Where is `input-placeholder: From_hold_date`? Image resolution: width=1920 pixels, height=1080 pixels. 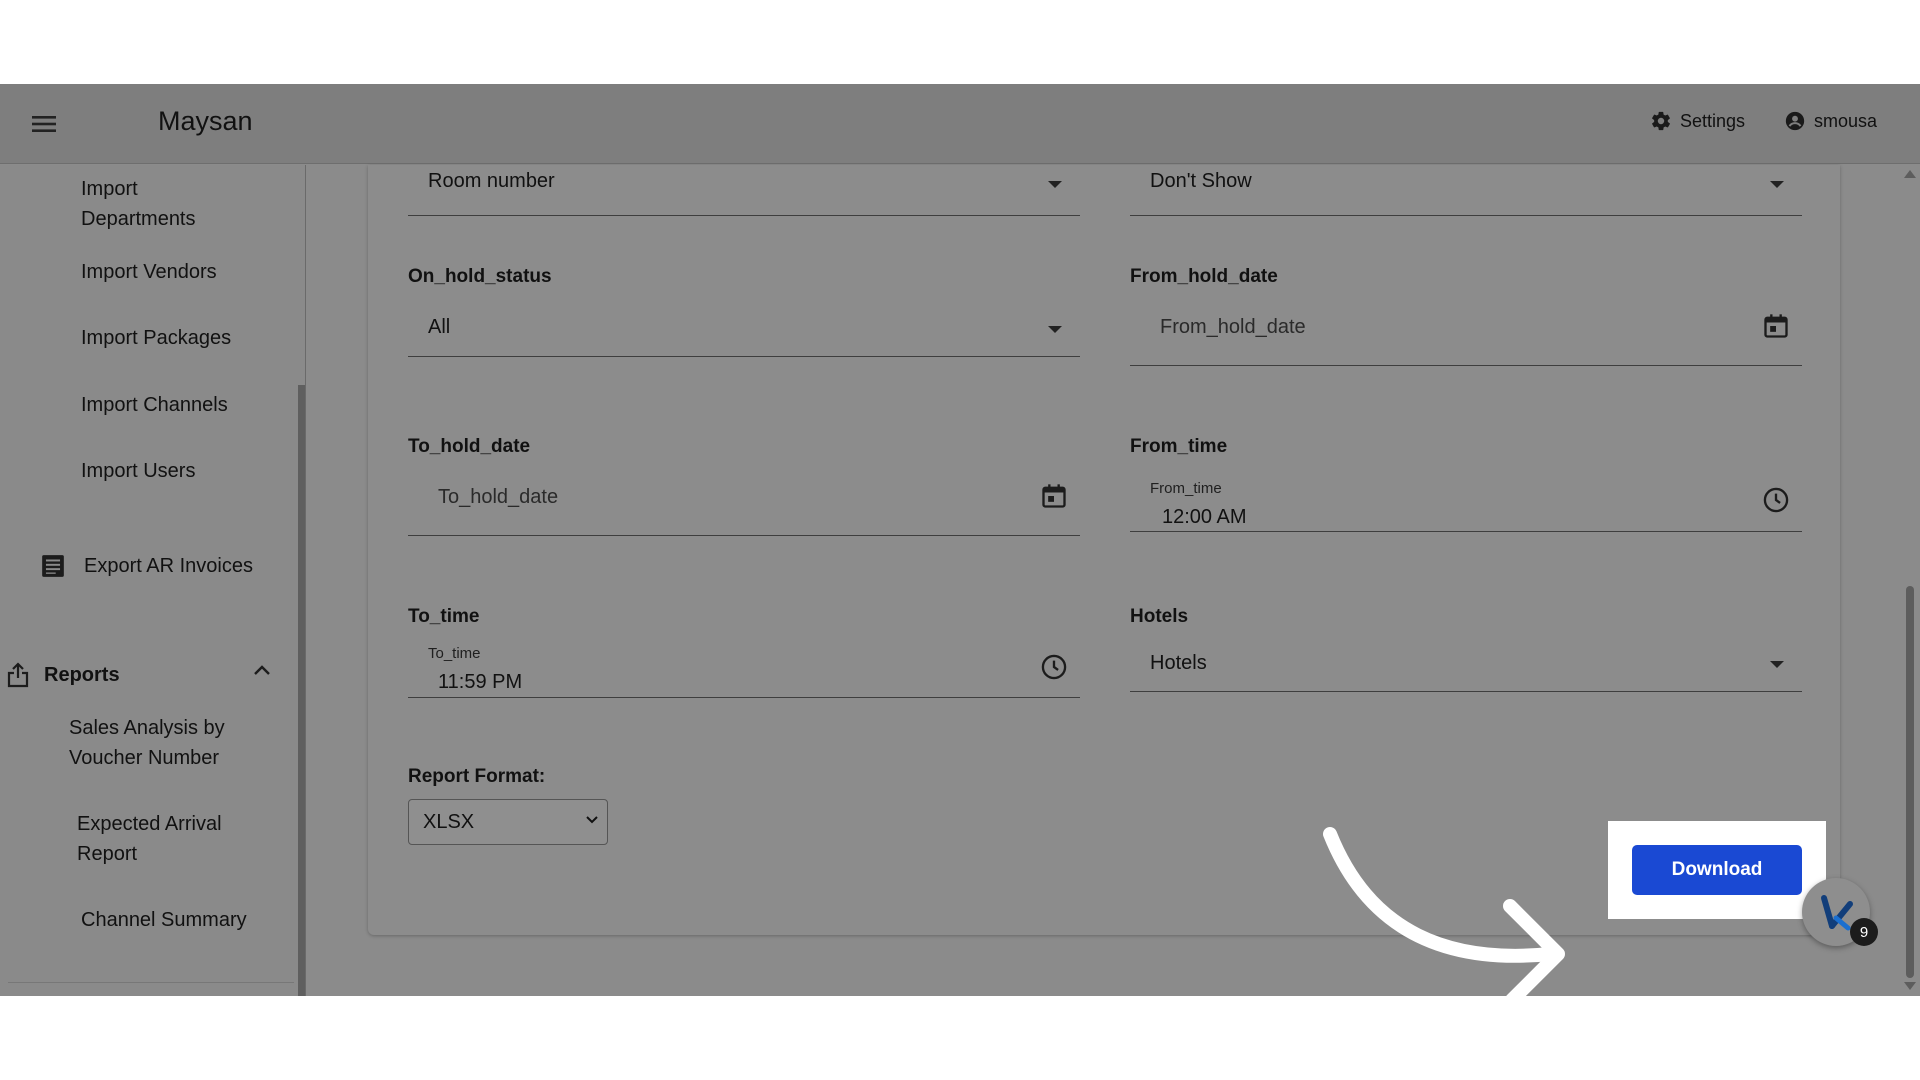 input-placeholder: From_hold_date is located at coordinates (1233, 327).